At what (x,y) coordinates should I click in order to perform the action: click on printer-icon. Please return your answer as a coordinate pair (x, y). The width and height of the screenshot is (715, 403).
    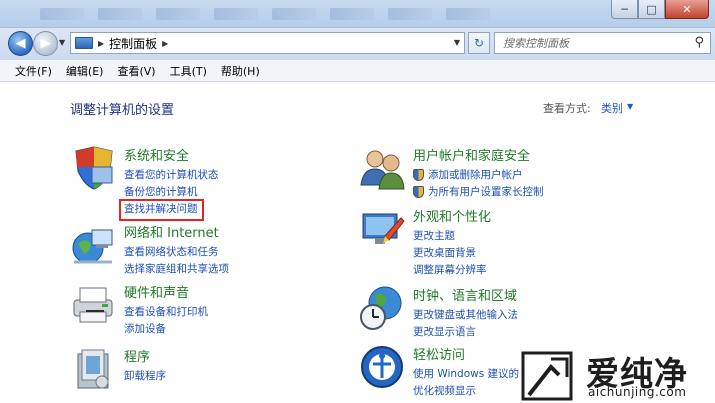
    Looking at the image, I should click on (93, 305).